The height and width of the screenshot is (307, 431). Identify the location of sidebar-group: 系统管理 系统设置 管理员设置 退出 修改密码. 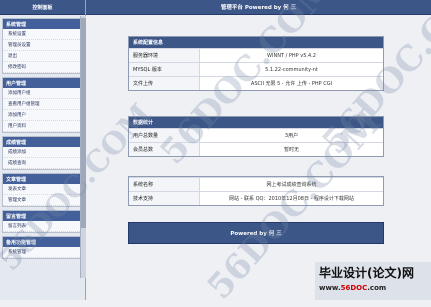
(42, 46).